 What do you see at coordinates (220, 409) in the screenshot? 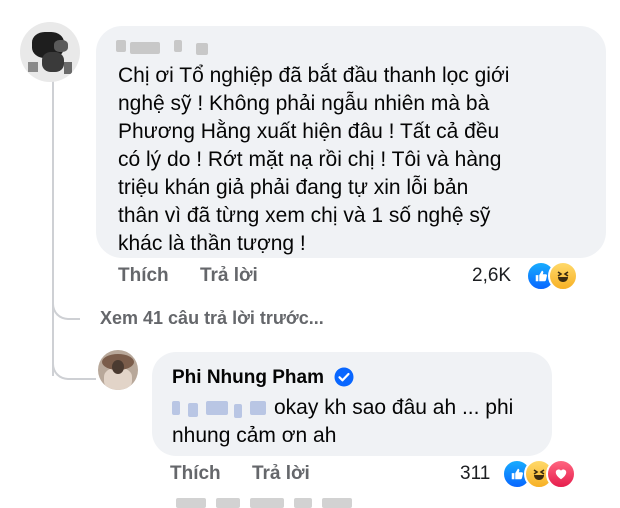
I see `blurred-mention` at bounding box center [220, 409].